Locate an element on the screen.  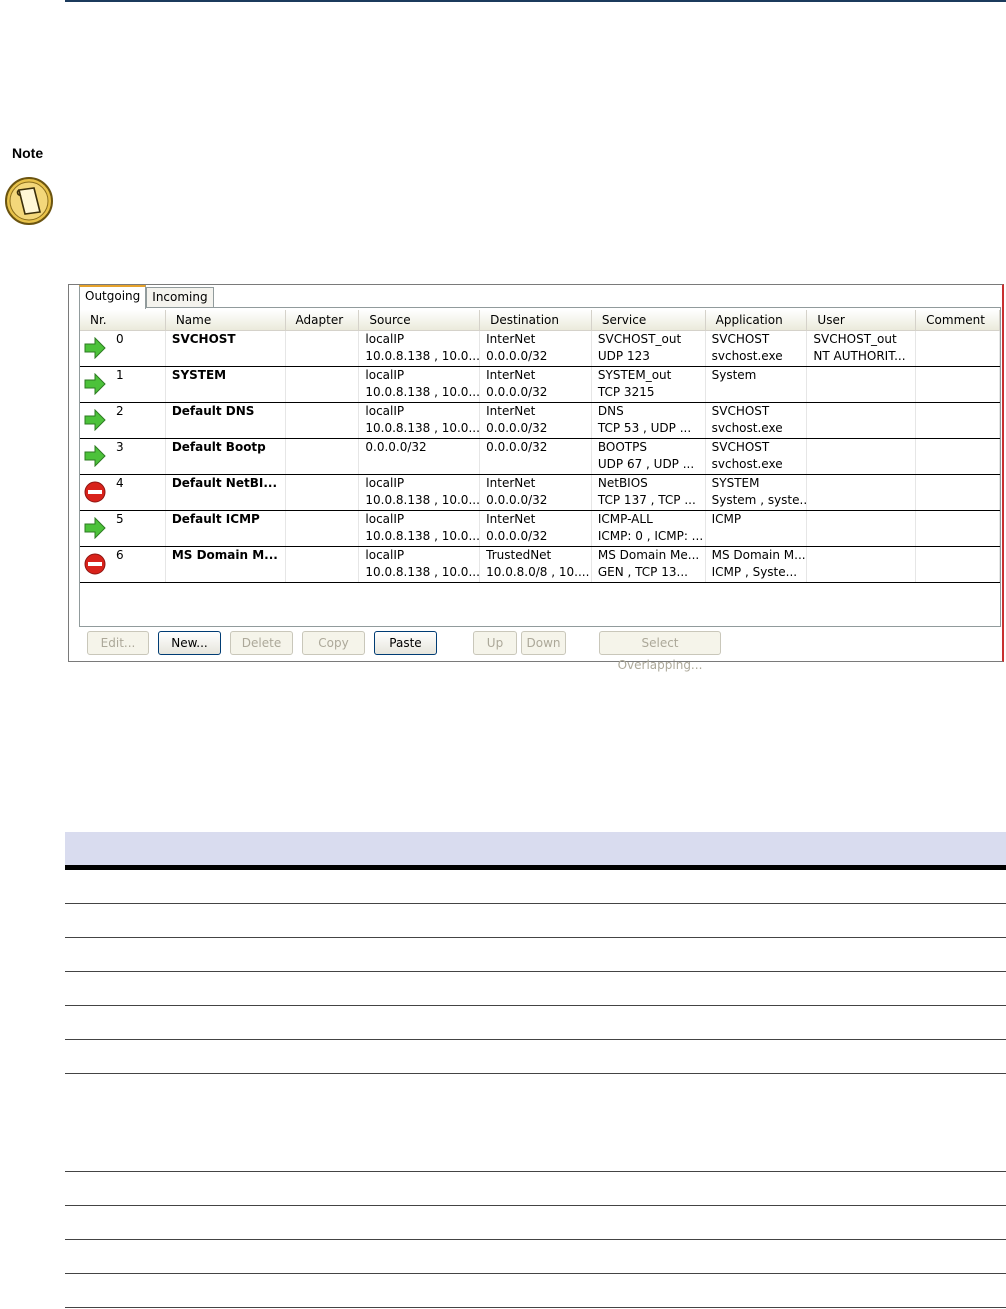
cell-destination-line: 0.0.0.0/32 is located at coordinates (517, 356).